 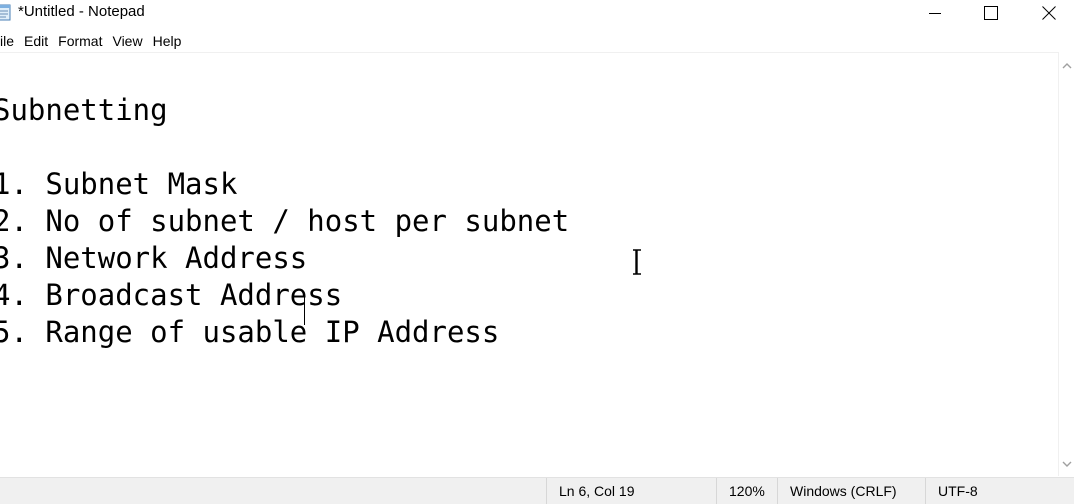 What do you see at coordinates (999, 491) in the screenshot?
I see `encoding-status: UTF-8` at bounding box center [999, 491].